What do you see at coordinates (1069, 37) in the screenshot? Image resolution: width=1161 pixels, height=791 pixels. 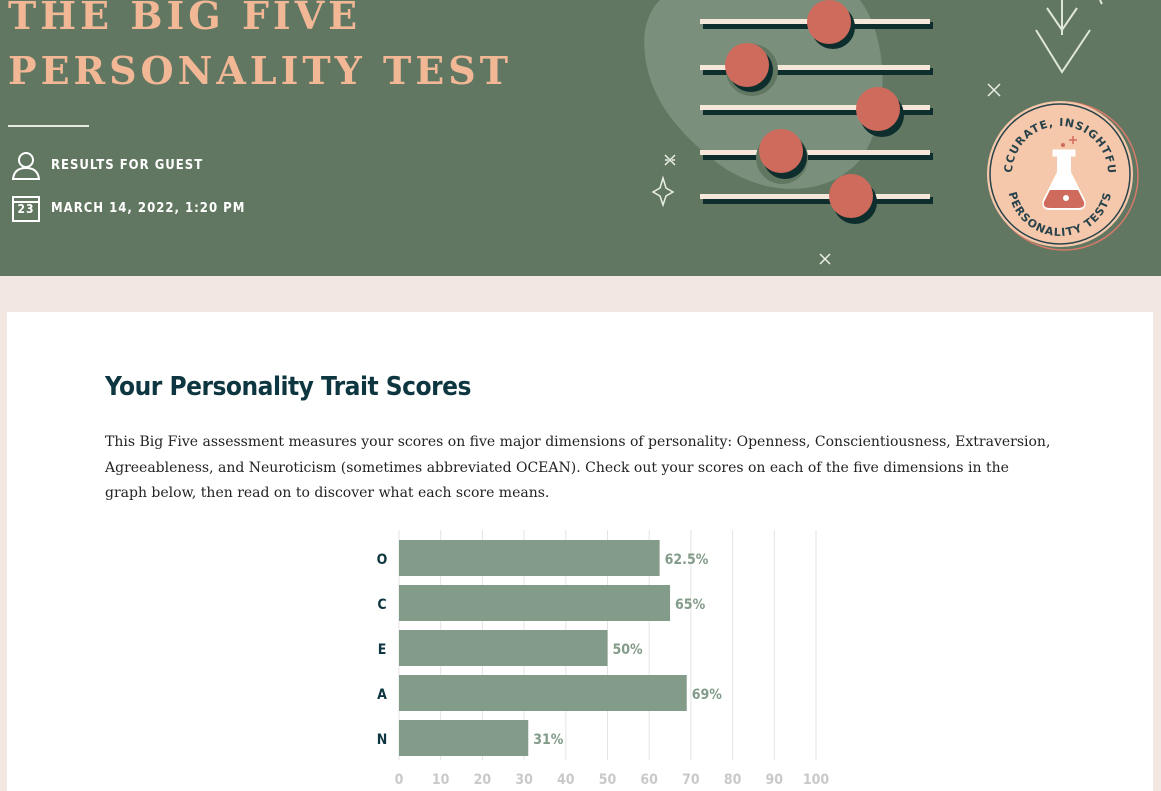 I see `arrow-down-icon` at bounding box center [1069, 37].